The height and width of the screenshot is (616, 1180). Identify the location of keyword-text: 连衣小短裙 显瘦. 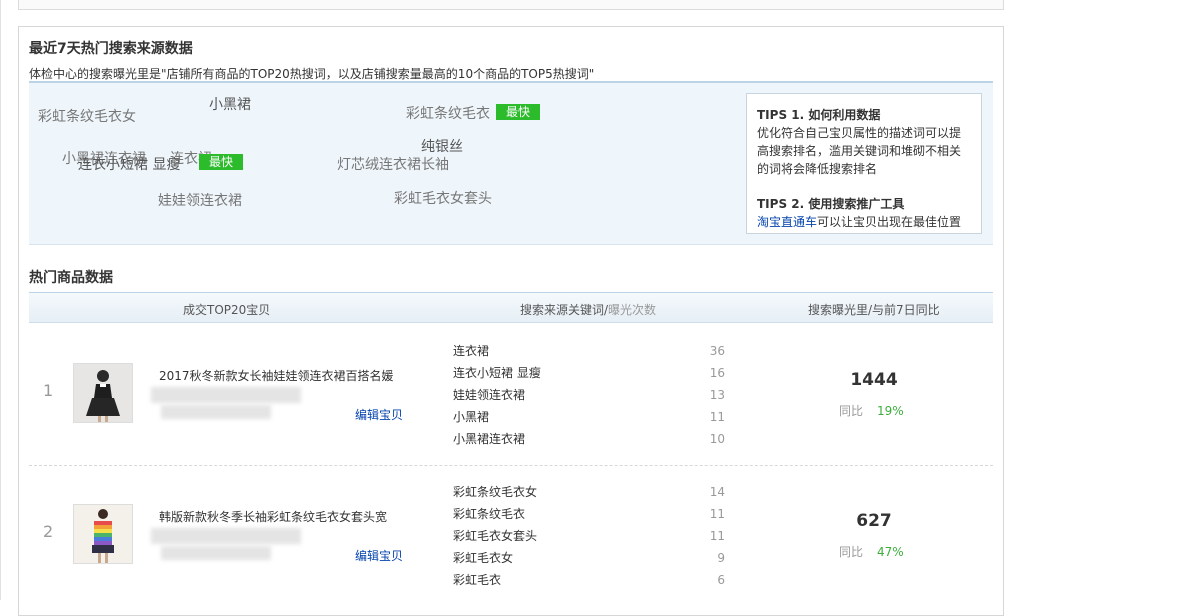
(497, 373).